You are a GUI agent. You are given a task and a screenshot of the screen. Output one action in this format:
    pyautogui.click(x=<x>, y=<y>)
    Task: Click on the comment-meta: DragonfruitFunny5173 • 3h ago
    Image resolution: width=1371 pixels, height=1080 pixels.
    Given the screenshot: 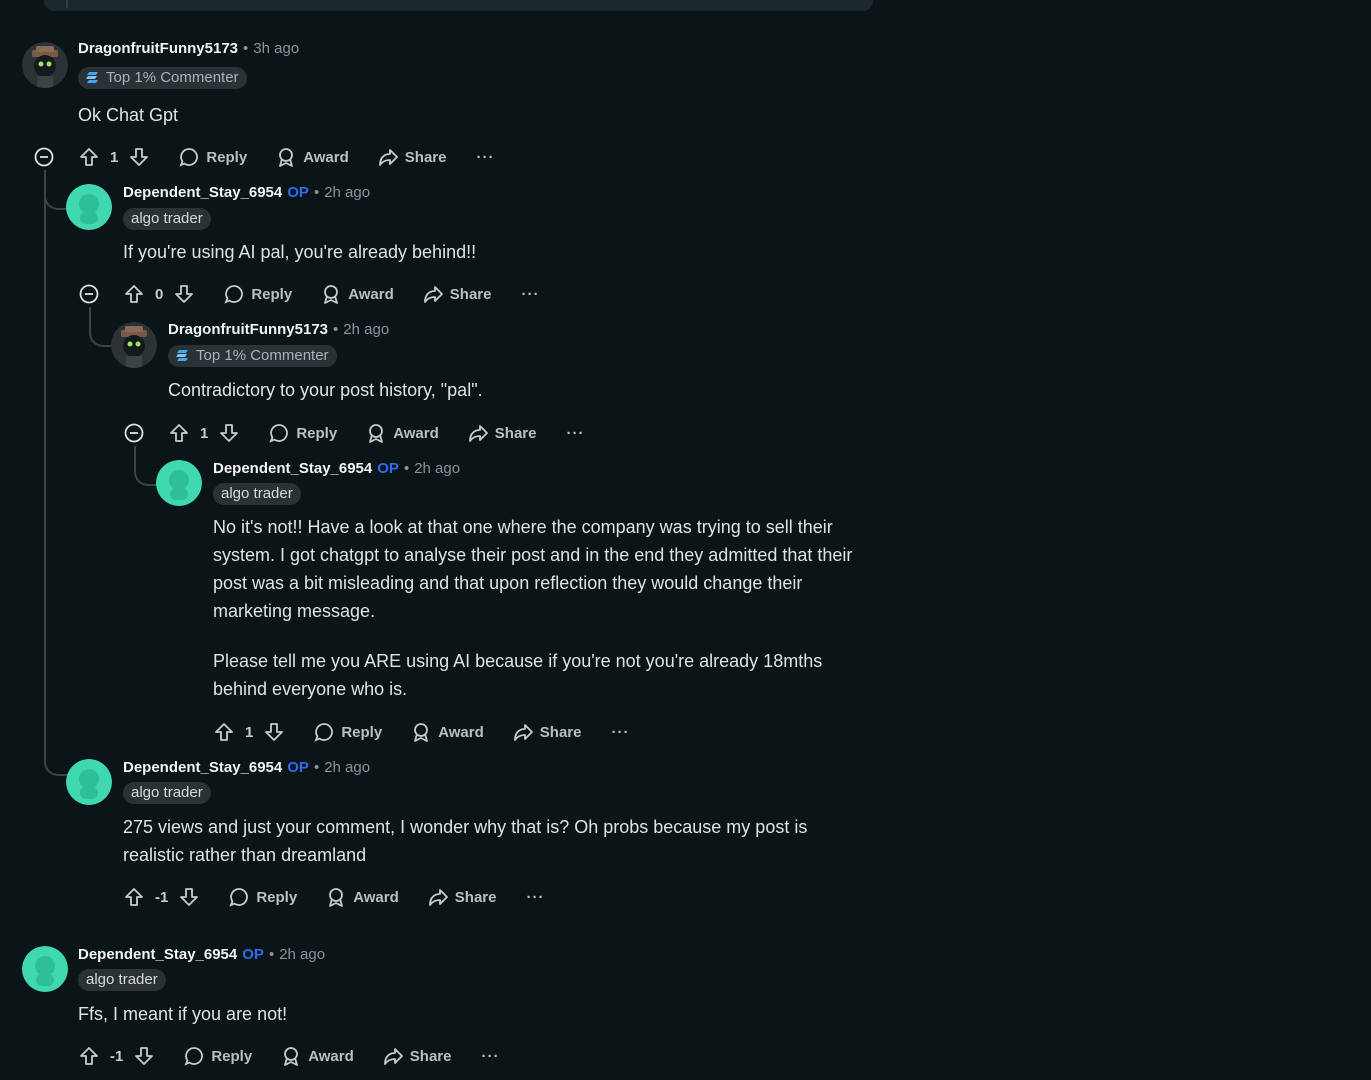 What is the action you would take?
    pyautogui.click(x=188, y=49)
    